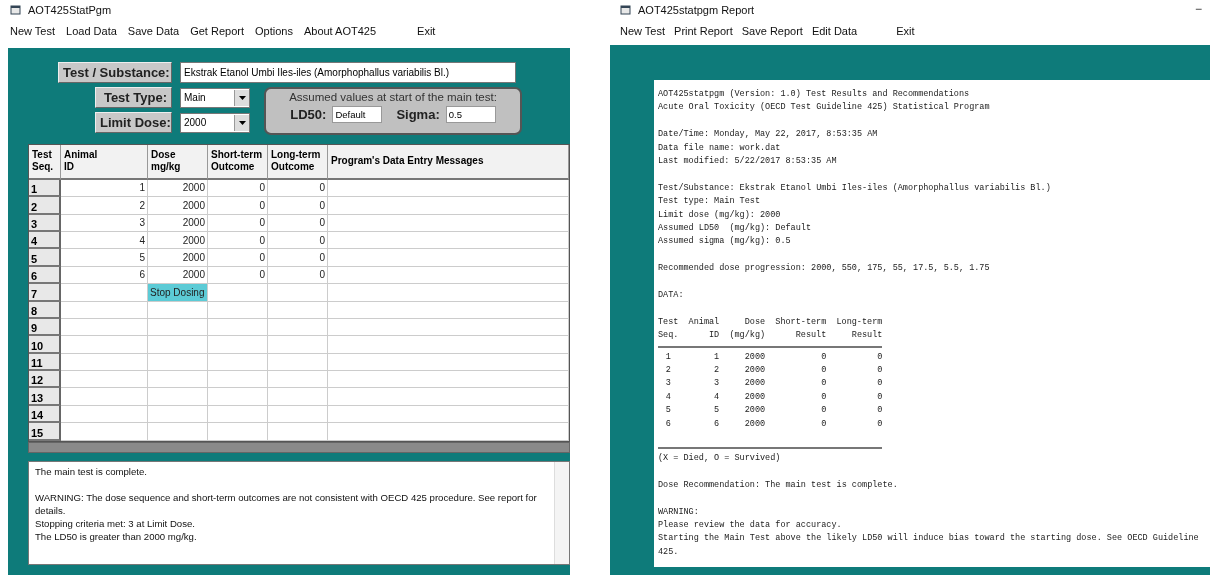 The image size is (1210, 575). Describe the element at coordinates (772, 31) in the screenshot. I see `menu-item: Save Report` at that location.